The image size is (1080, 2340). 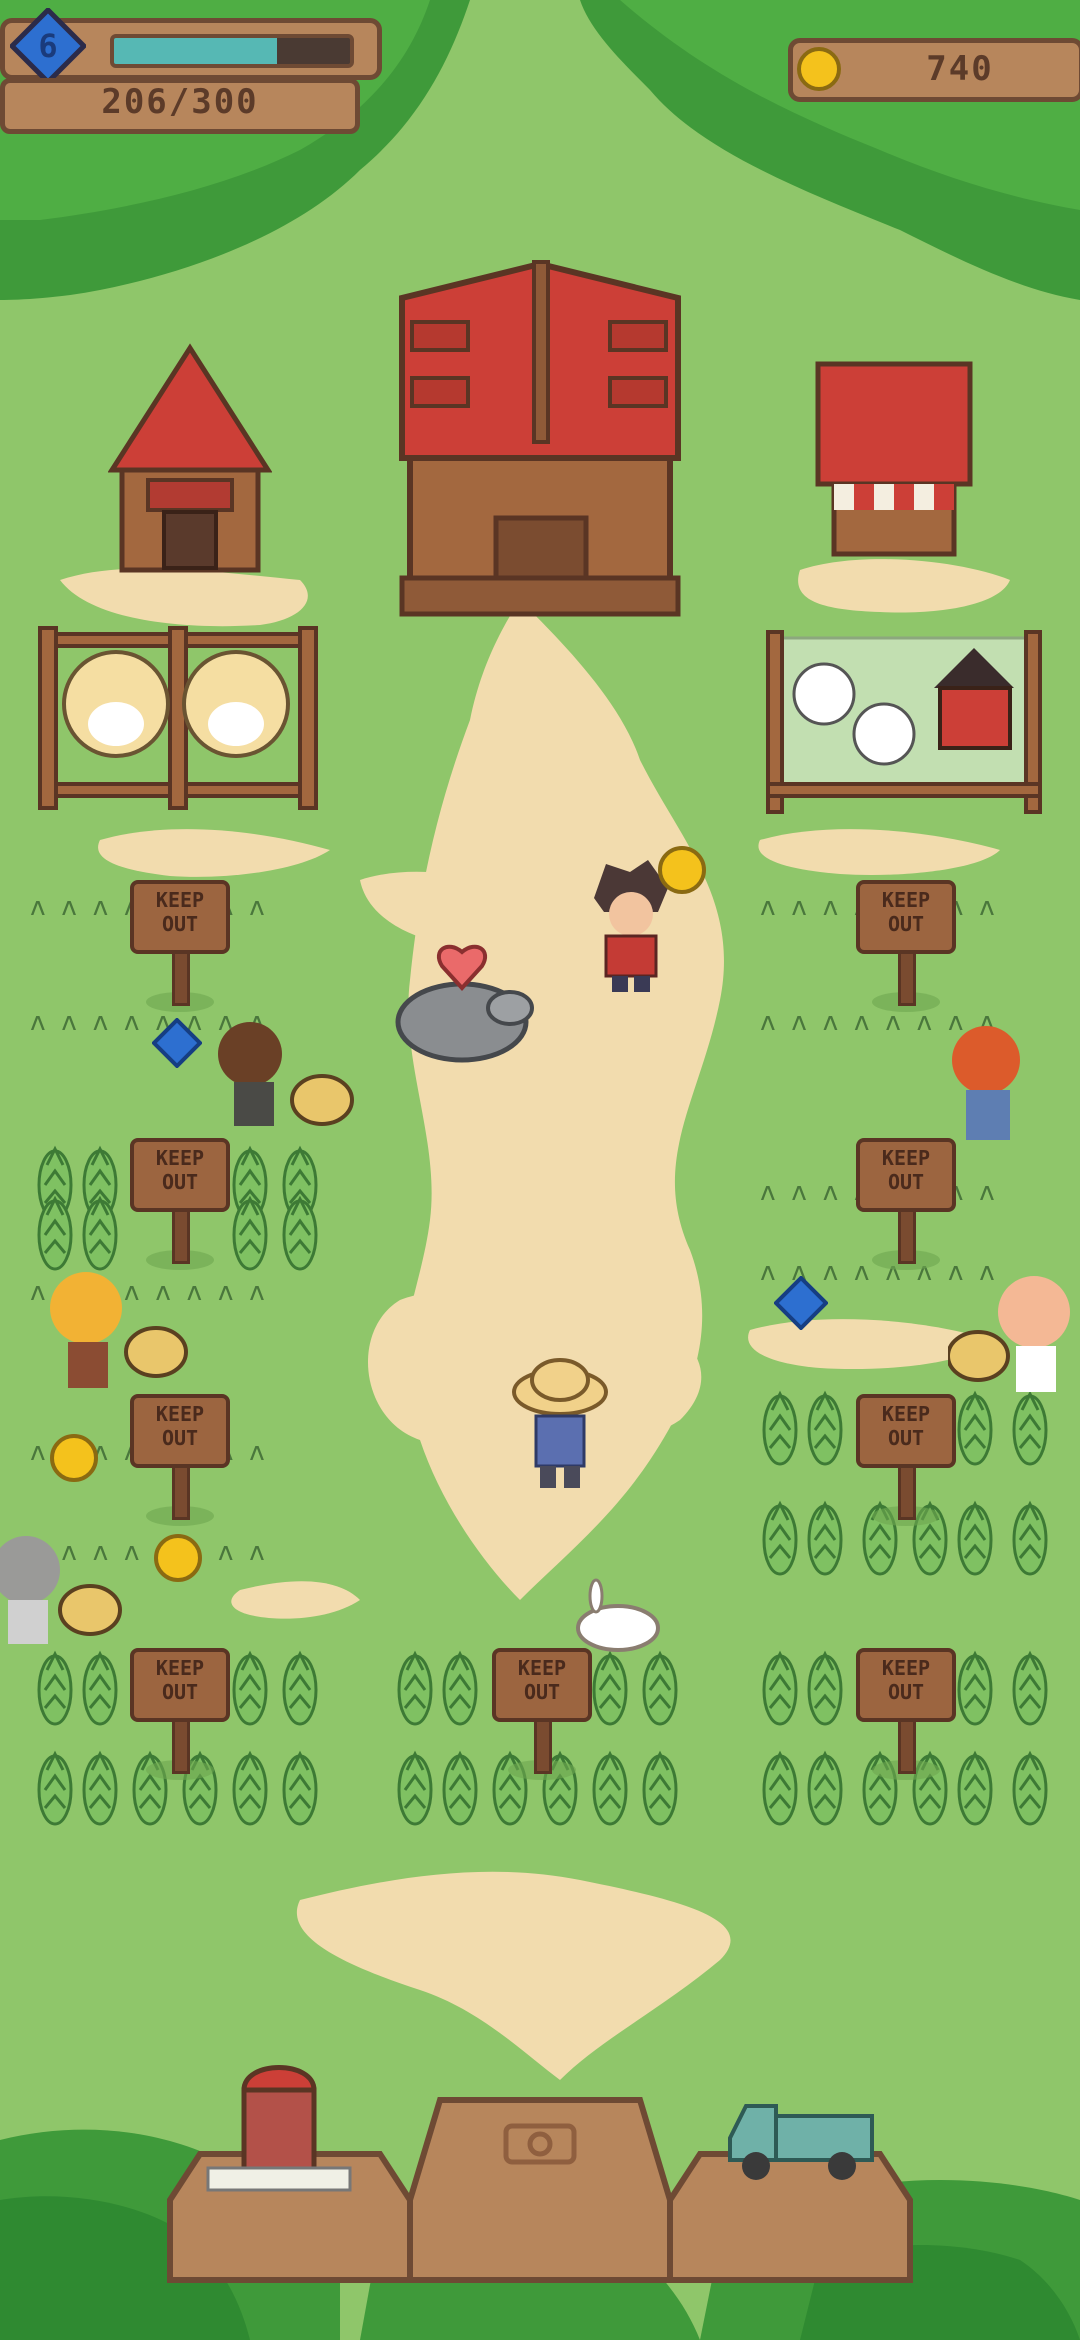 I want to click on xp-progress-fill, so click(x=195, y=51).